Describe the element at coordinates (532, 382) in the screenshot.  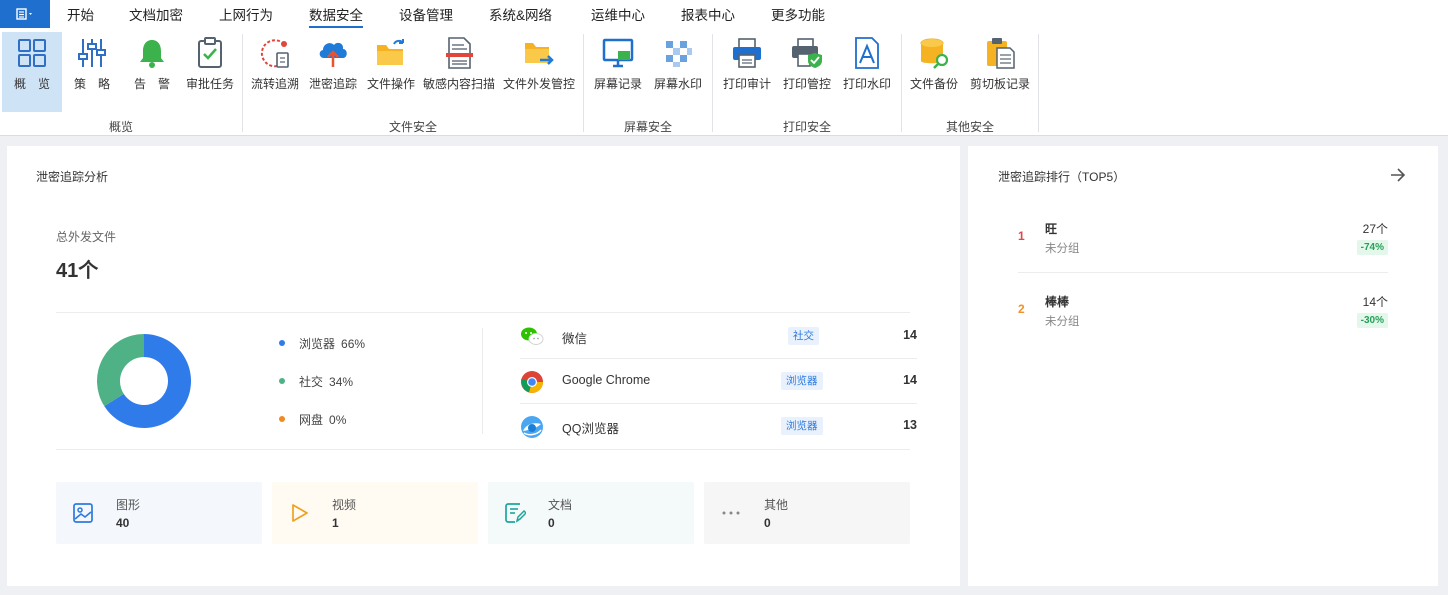
I see `chrome-icon` at that location.